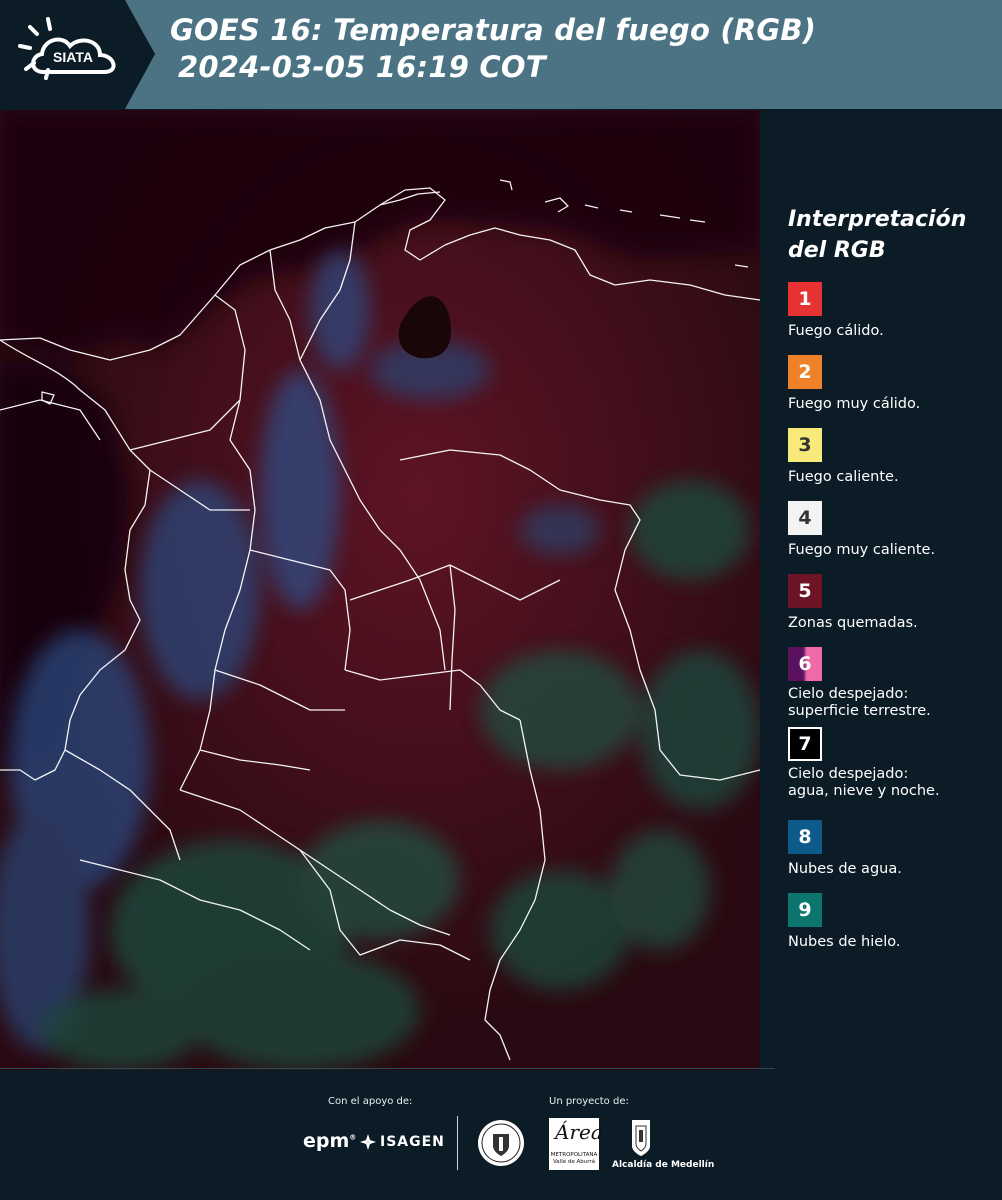 This screenshot has width=1002, height=1200. What do you see at coordinates (877, 219) in the screenshot?
I see `legend-title-line-1: Interpretación` at bounding box center [877, 219].